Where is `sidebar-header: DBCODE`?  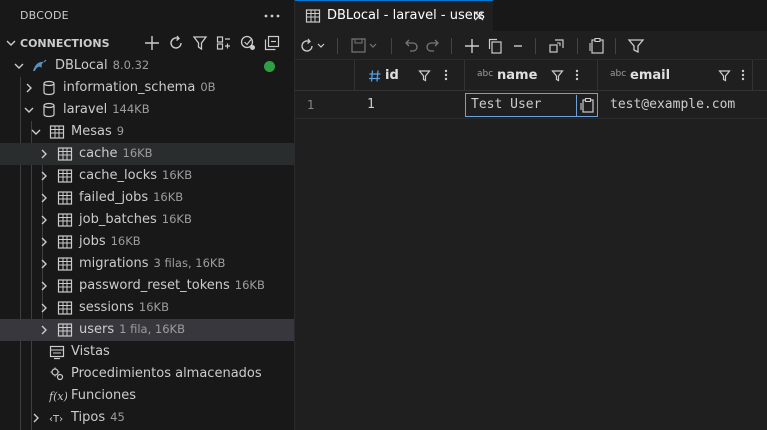
sidebar-header: DBCODE is located at coordinates (147, 15).